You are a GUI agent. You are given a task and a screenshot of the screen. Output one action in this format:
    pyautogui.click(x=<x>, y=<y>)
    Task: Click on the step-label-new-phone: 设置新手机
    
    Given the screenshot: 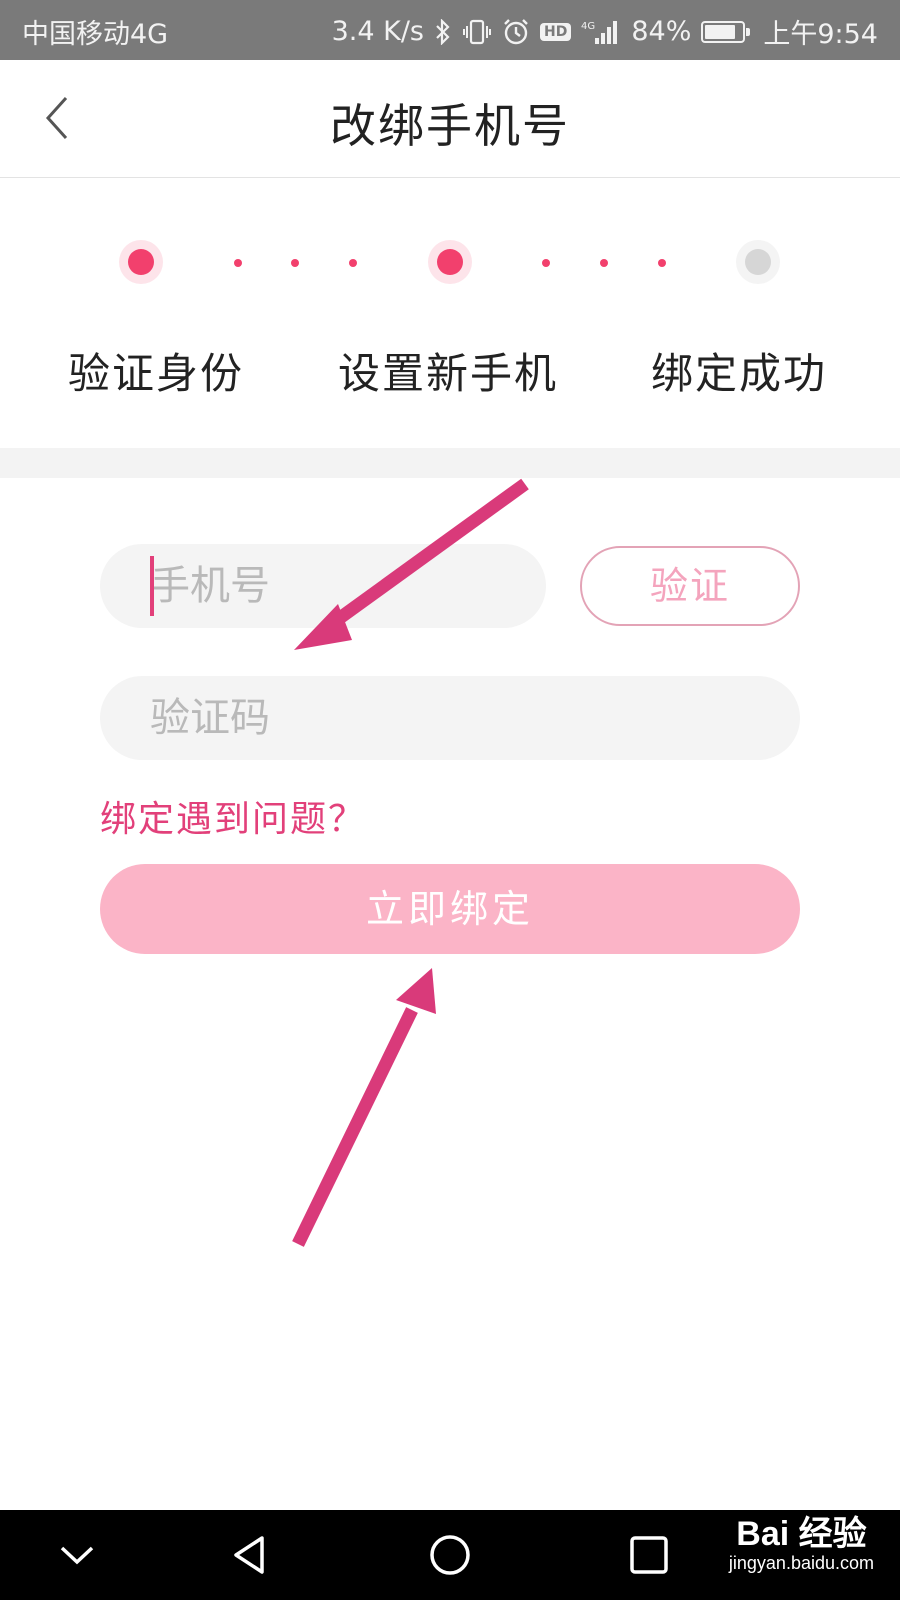 What is the action you would take?
    pyautogui.click(x=448, y=373)
    